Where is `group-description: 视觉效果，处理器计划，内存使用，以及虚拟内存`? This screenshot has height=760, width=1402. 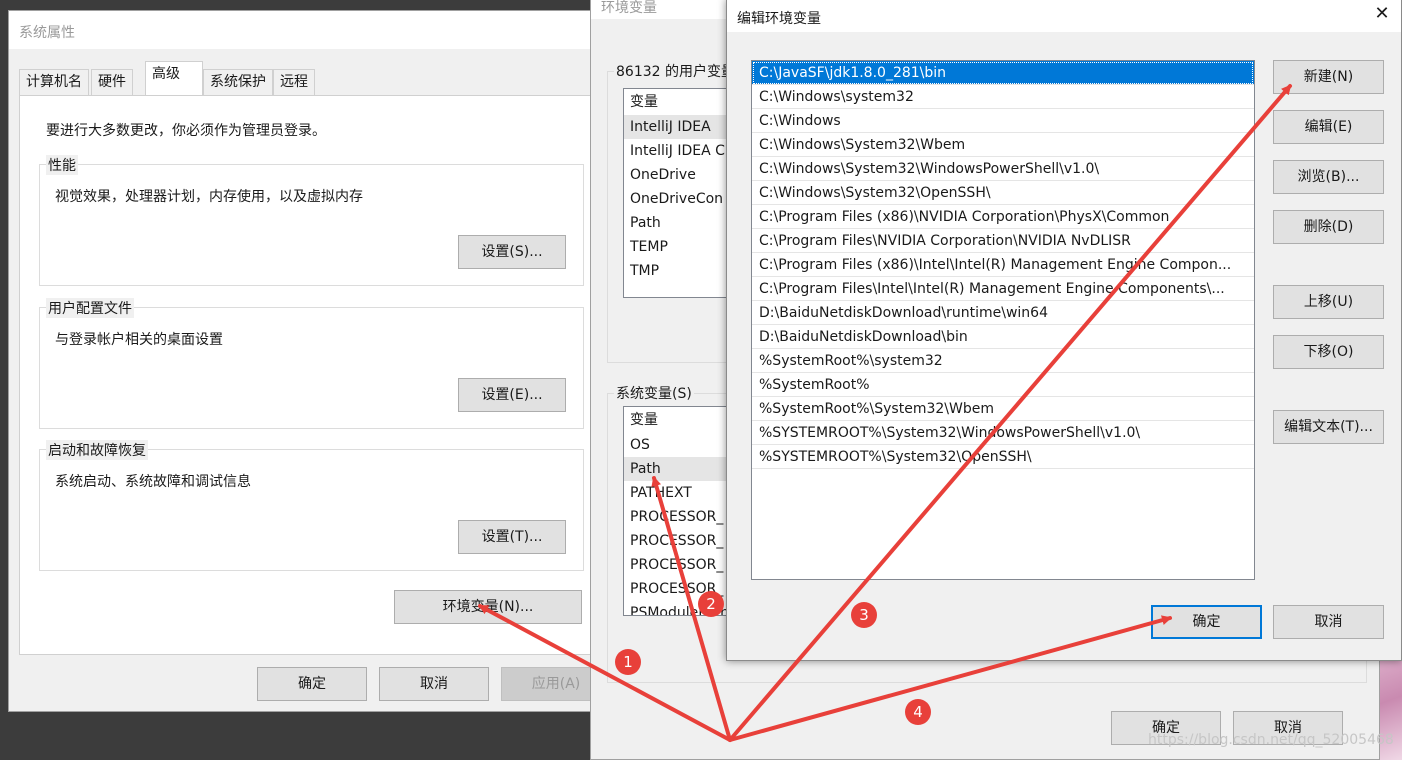
group-description: 视觉效果，处理器计划，内存使用，以及虚拟内存 is located at coordinates (209, 197).